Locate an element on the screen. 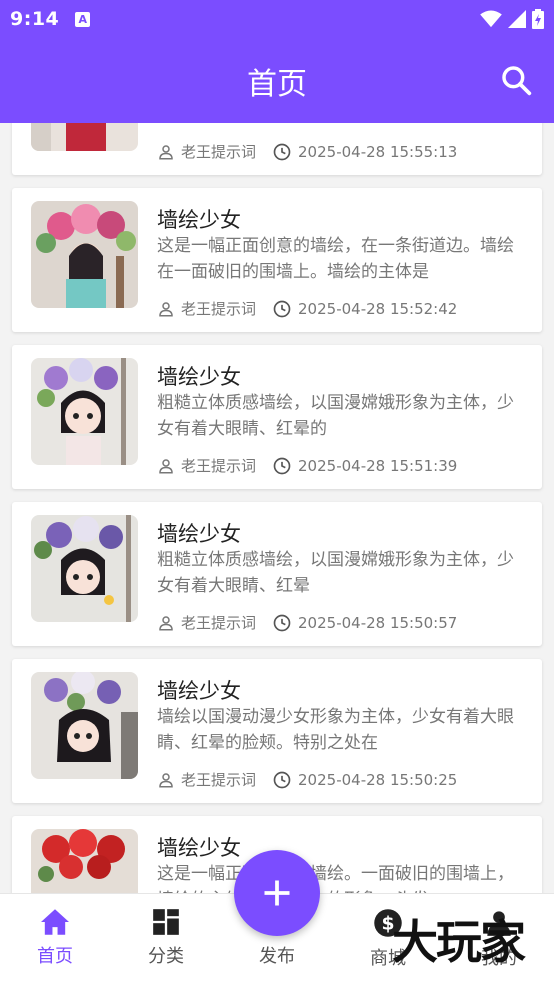 The image size is (554, 984). search-icon is located at coordinates (516, 80).